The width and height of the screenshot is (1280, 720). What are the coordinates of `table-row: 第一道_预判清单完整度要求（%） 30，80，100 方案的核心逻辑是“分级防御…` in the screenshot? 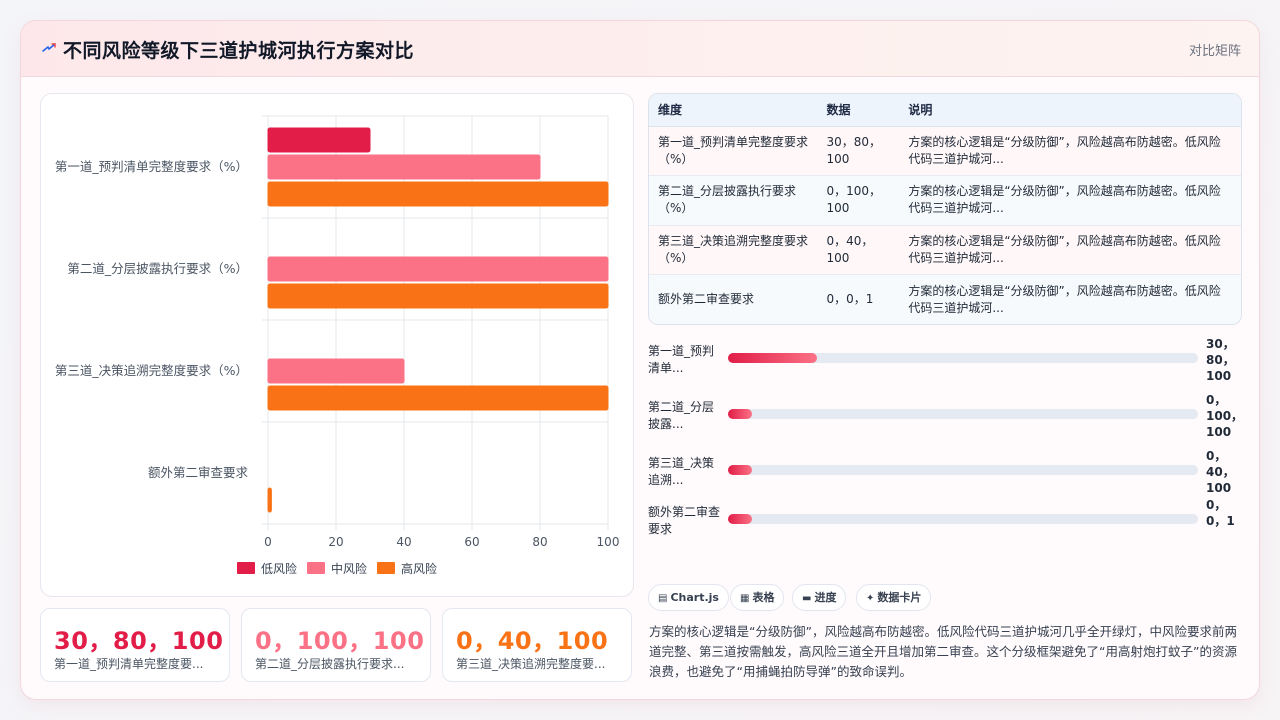 It's located at (945, 151).